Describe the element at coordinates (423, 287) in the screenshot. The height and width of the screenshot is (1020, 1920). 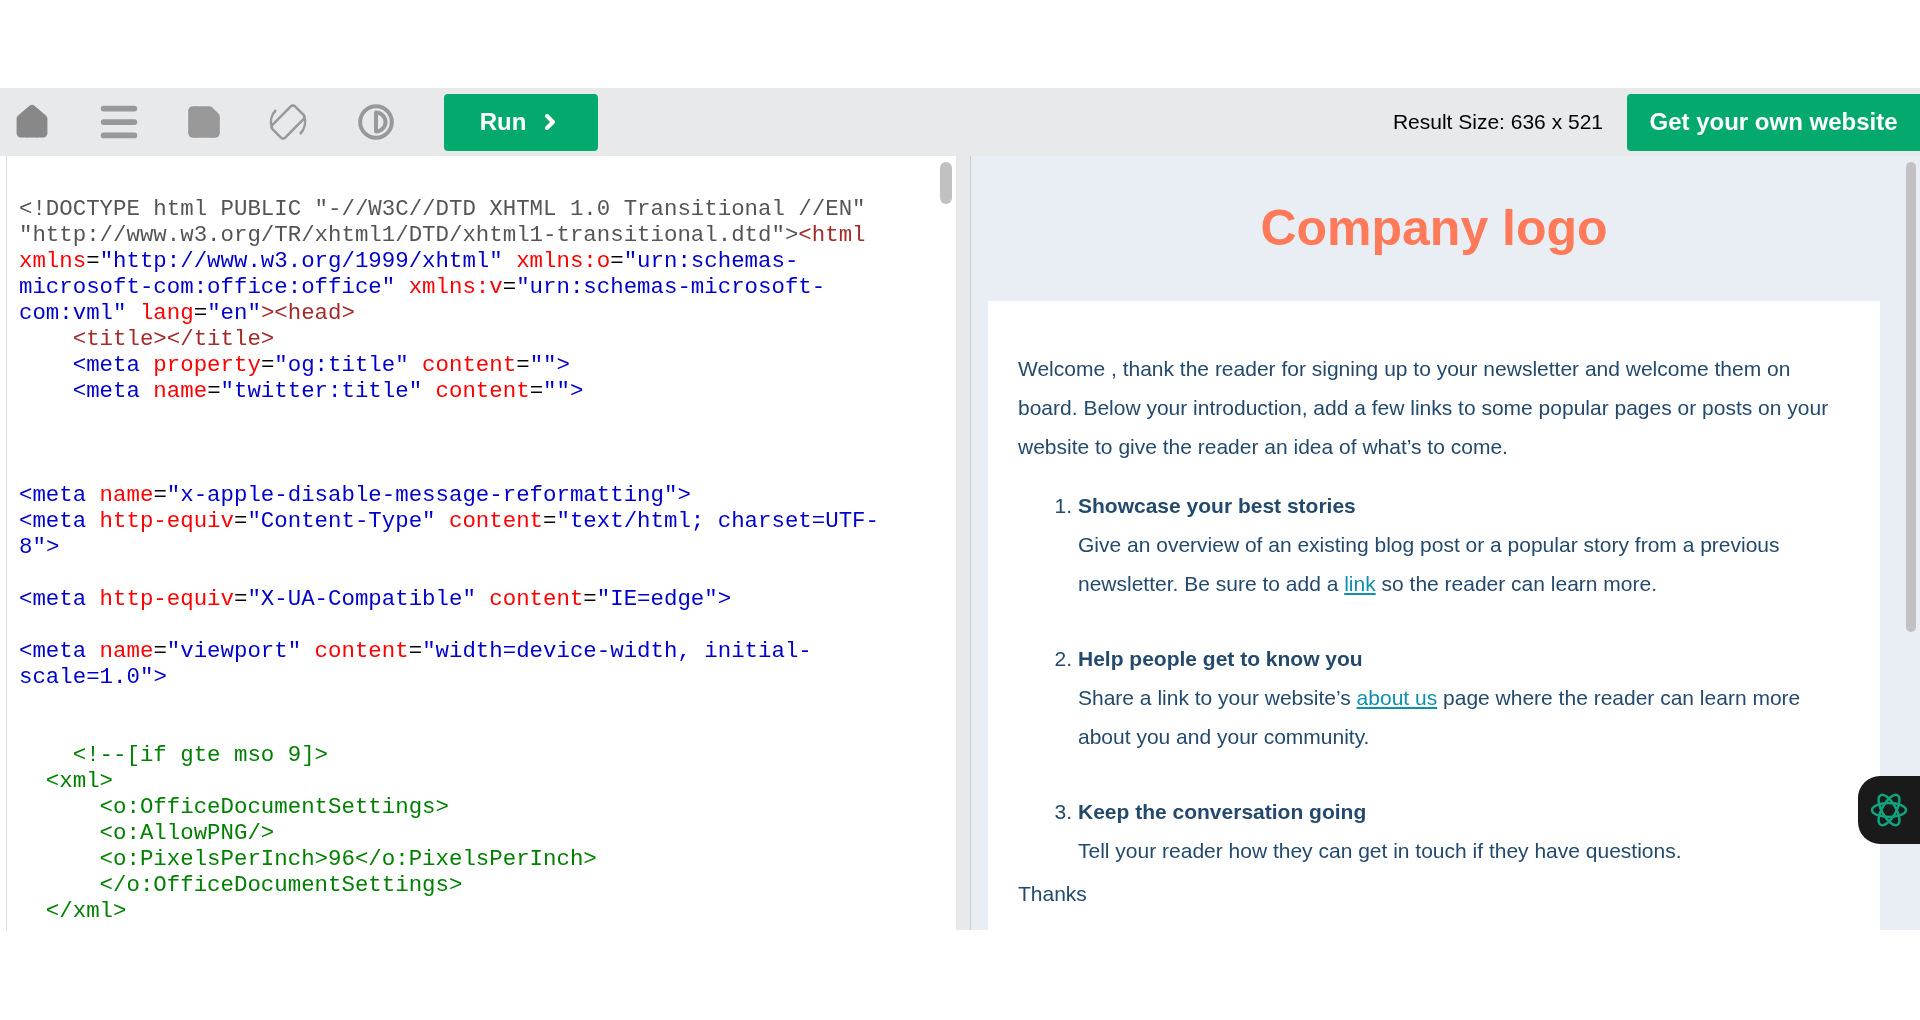
I see `code-line: microsoft-com:office:office" xmlns:v="urn:schemas-microsoft-` at that location.